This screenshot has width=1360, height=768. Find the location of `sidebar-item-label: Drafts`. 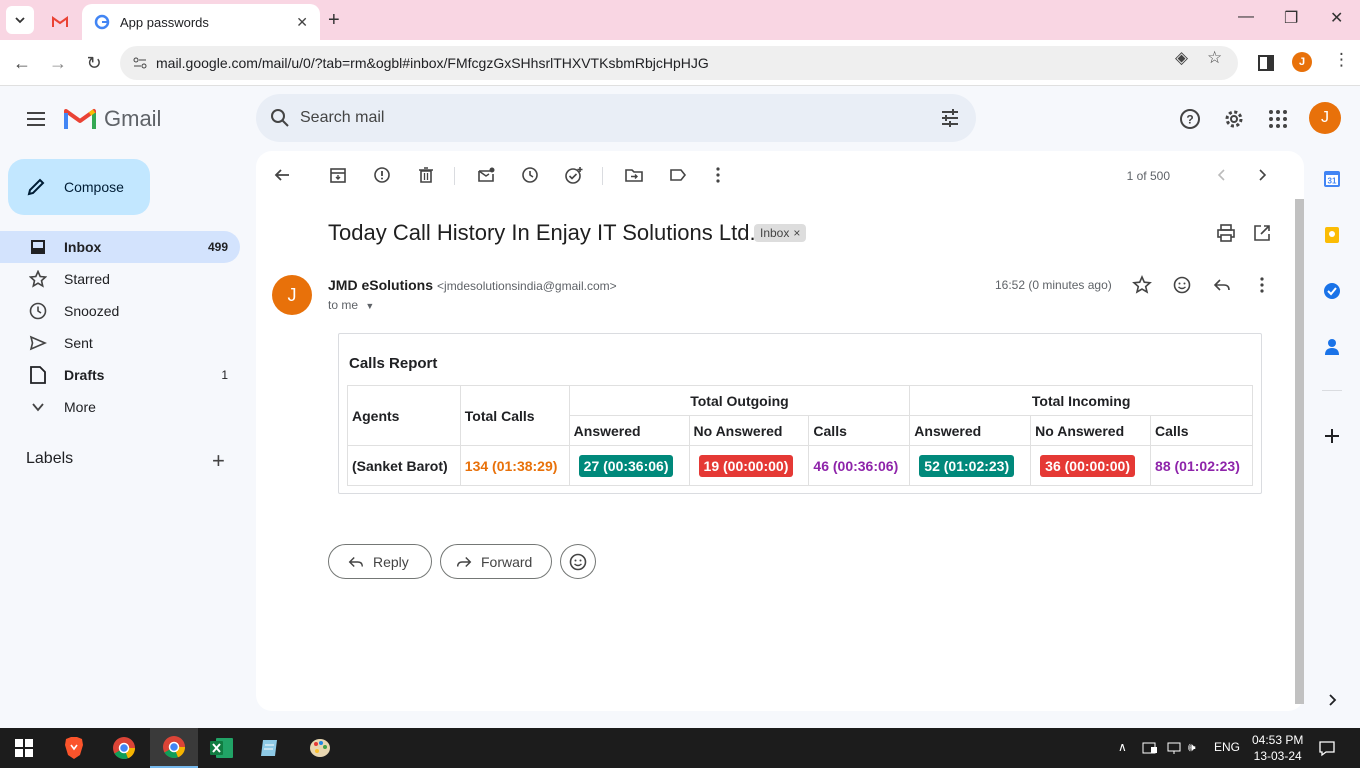

sidebar-item-label: Drafts is located at coordinates (84, 375).